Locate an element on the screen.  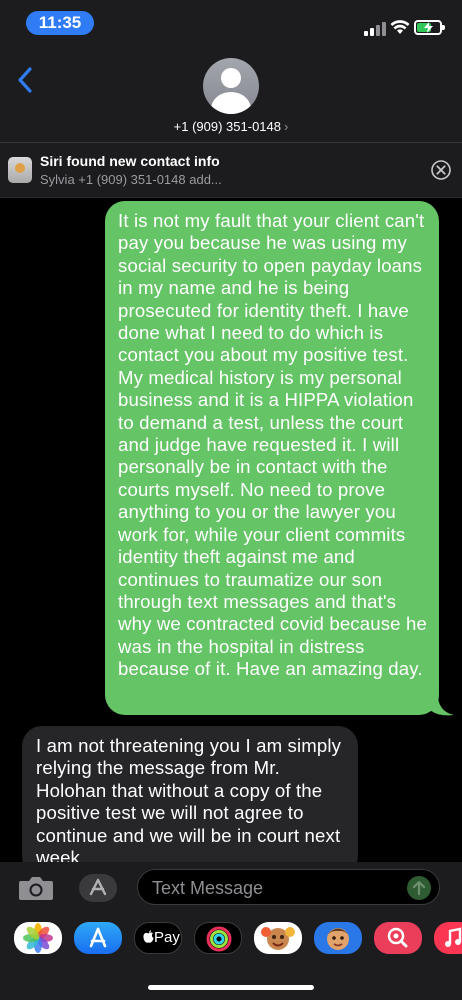
chevron-right-icon: › is located at coordinates (286, 126).